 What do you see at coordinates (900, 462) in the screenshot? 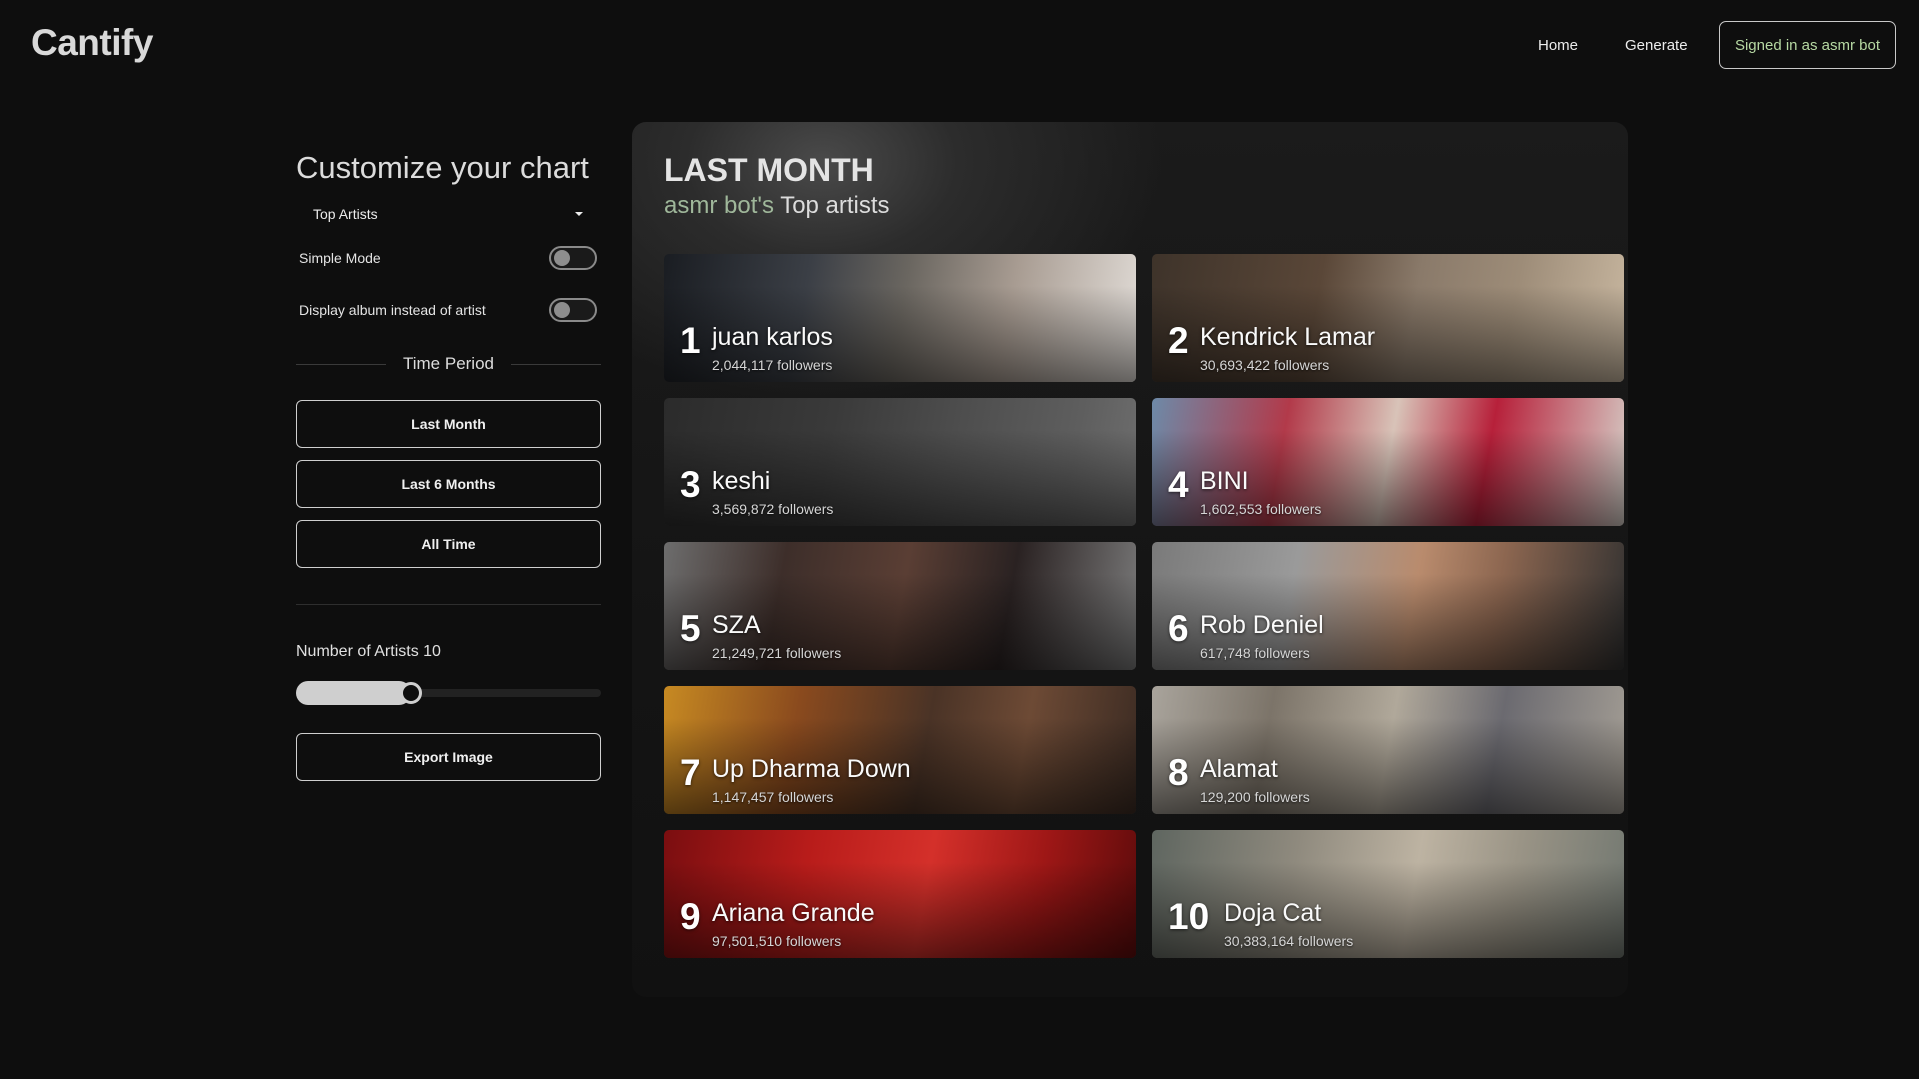
I see `artist-card: 3 keshi 3,569,872 followers` at bounding box center [900, 462].